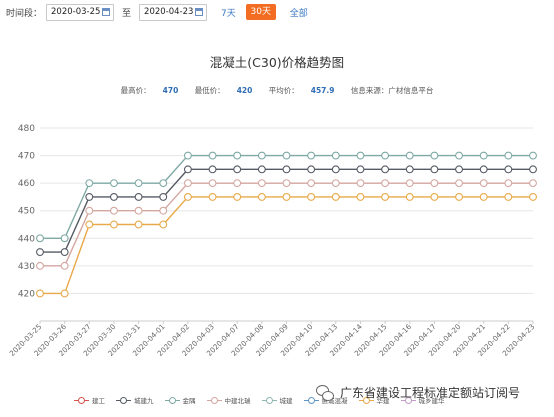  I want to click on max-price-value: 470, so click(170, 90).